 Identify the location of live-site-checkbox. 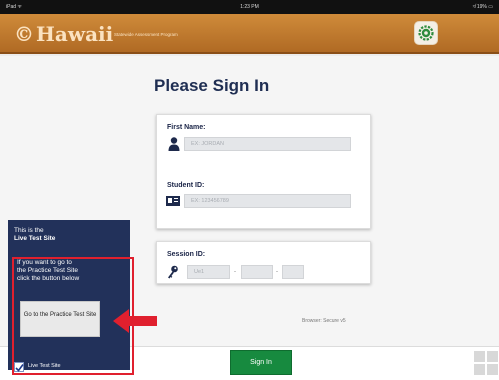
(19, 367).